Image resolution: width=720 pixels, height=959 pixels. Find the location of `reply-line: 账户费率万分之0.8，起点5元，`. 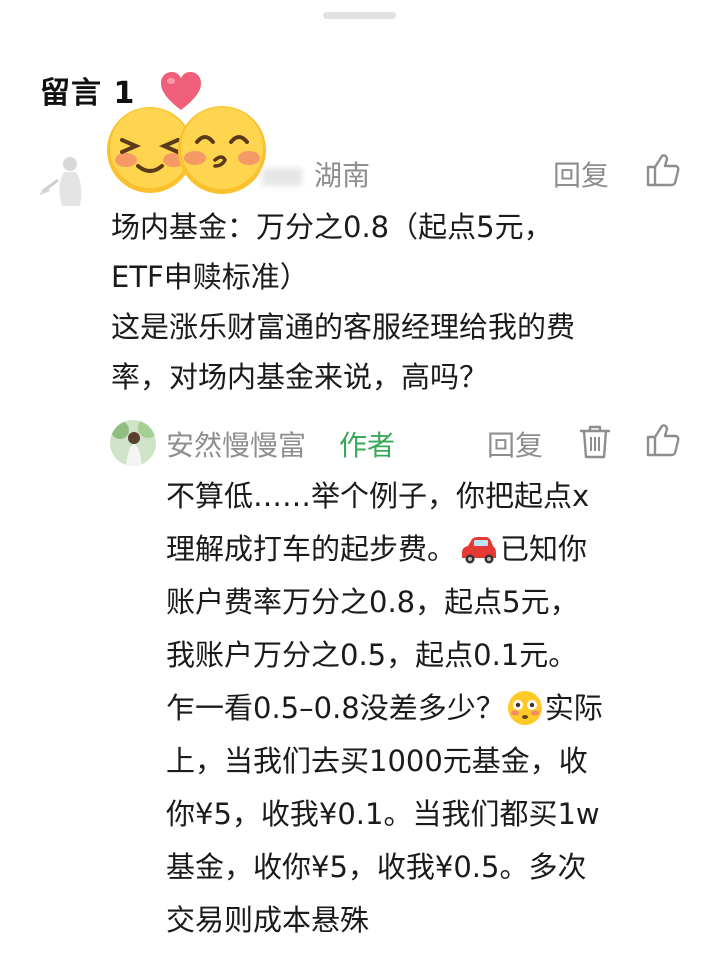

reply-line: 账户费率万分之0.8，起点5元， is located at coordinates (372, 602).